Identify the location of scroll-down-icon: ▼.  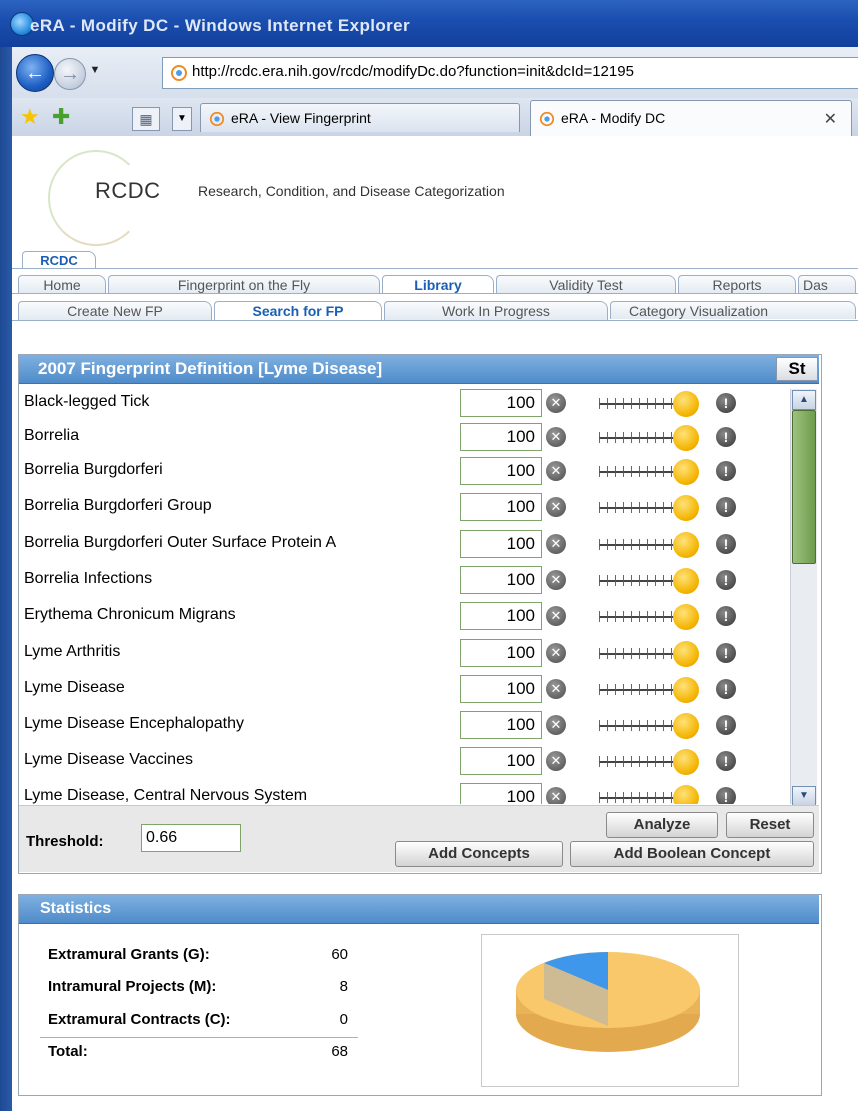
(804, 796).